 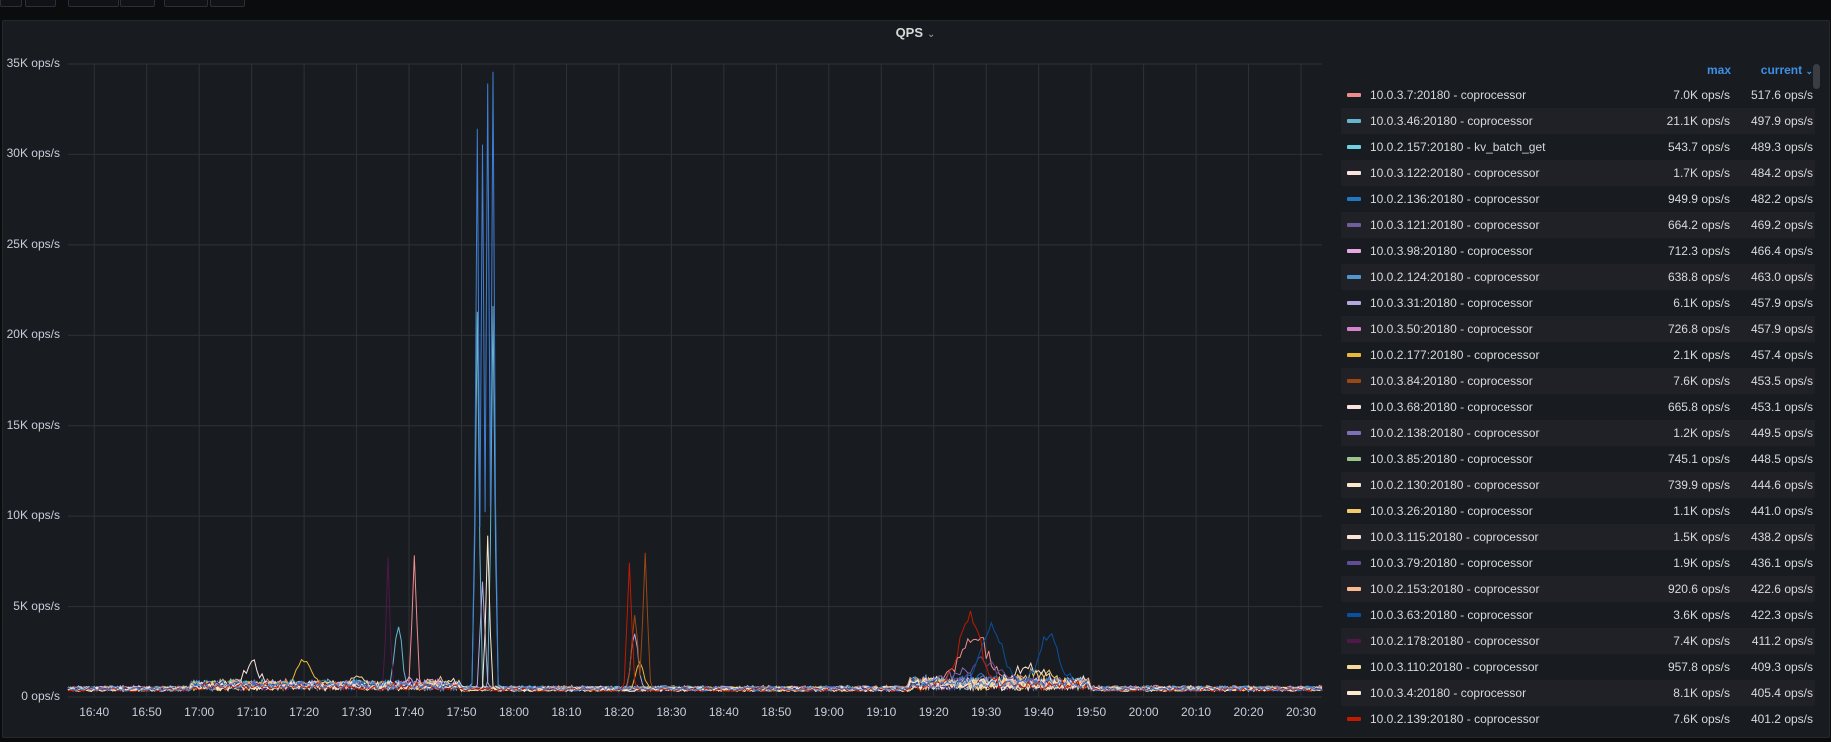 What do you see at coordinates (1196, 712) in the screenshot?
I see `x-tick-label: 20:10` at bounding box center [1196, 712].